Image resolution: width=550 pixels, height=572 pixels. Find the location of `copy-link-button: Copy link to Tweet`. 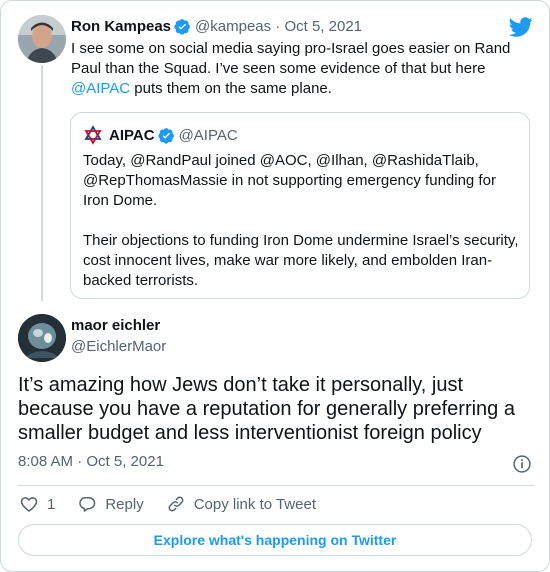

copy-link-button: Copy link to Tweet is located at coordinates (241, 504).